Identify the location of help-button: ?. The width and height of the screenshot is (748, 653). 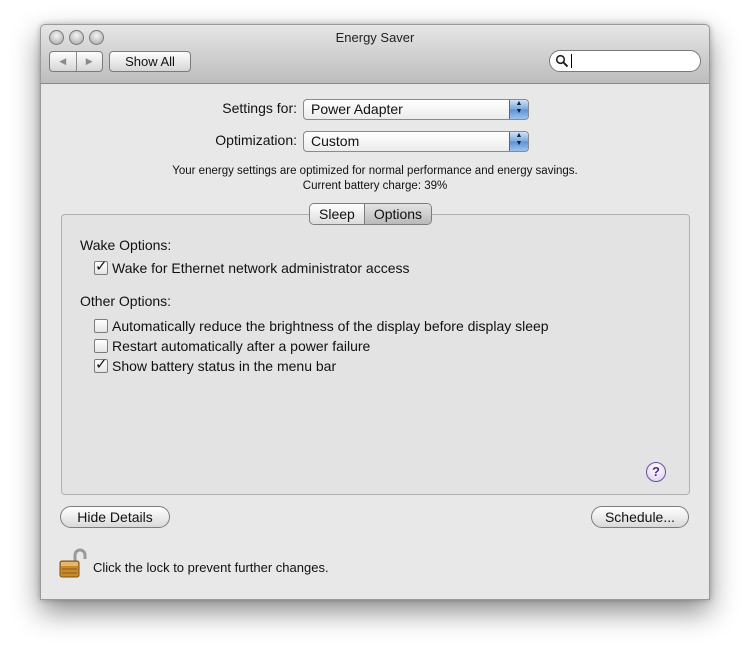
(656, 472).